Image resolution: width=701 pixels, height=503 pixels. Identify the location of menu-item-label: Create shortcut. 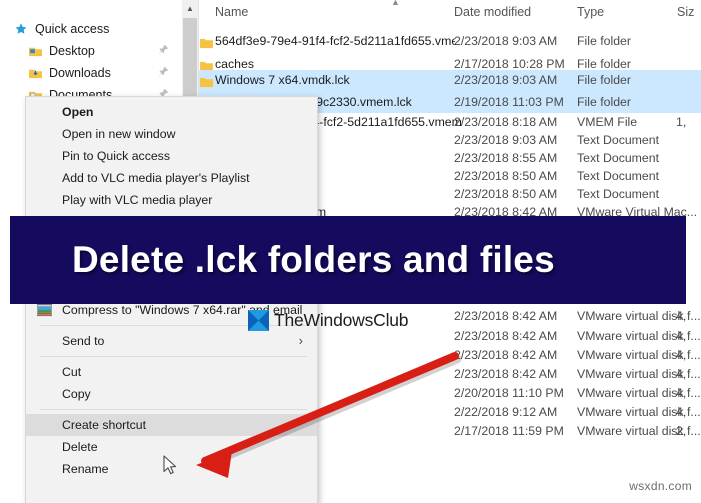
(104, 425).